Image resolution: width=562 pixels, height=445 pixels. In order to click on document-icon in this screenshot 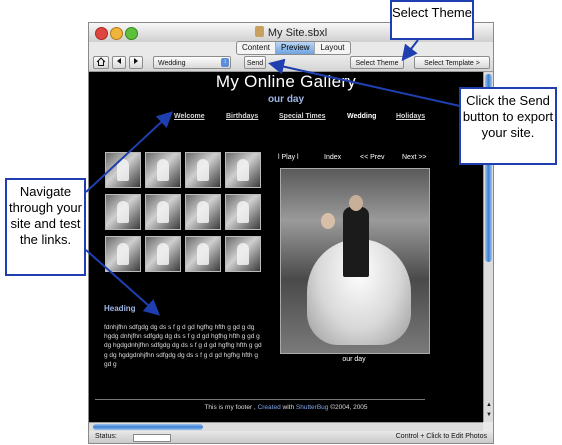, I will do `click(259, 31)`.